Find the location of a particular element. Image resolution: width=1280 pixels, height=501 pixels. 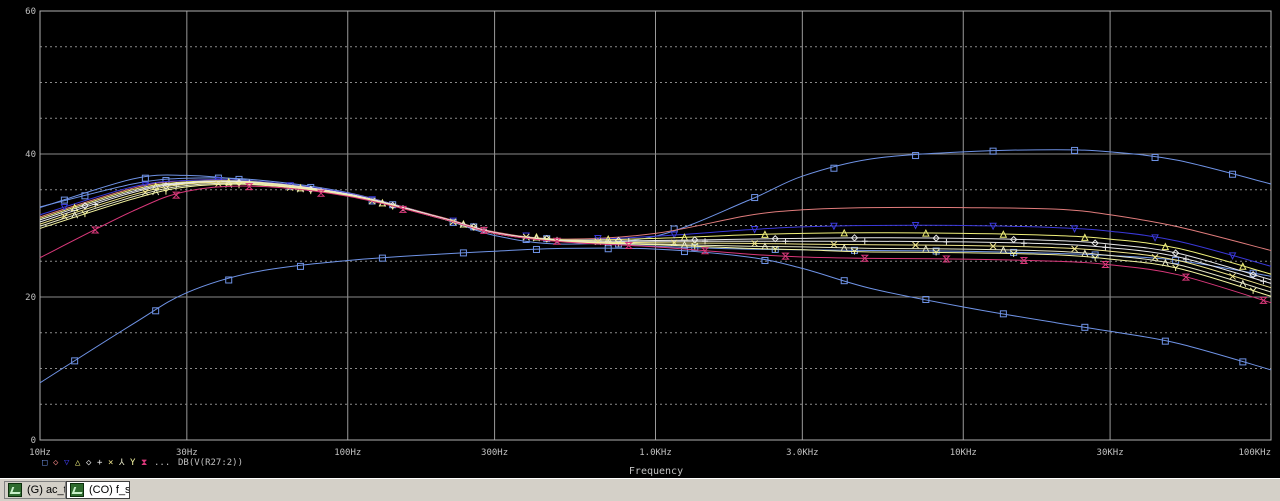

x-tick-label: 10KHz is located at coordinates (963, 453).